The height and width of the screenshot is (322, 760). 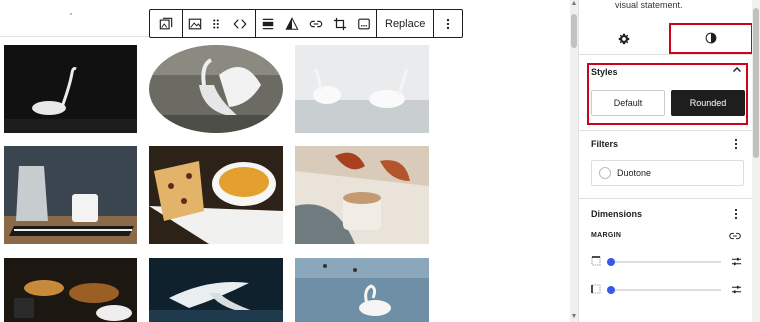 I want to click on toolbar-group-parent, so click(x=166, y=23).